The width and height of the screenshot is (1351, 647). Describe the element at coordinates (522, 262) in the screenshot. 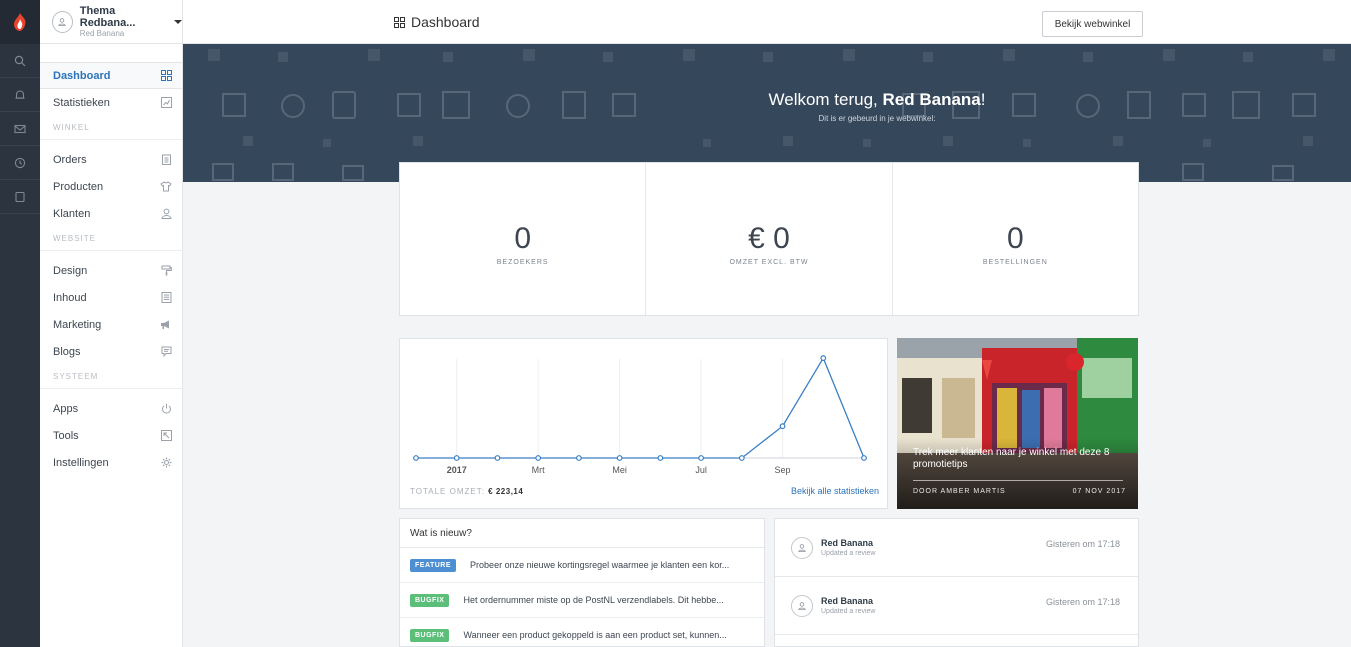

I see `stat-label: BEZOEKERS` at that location.